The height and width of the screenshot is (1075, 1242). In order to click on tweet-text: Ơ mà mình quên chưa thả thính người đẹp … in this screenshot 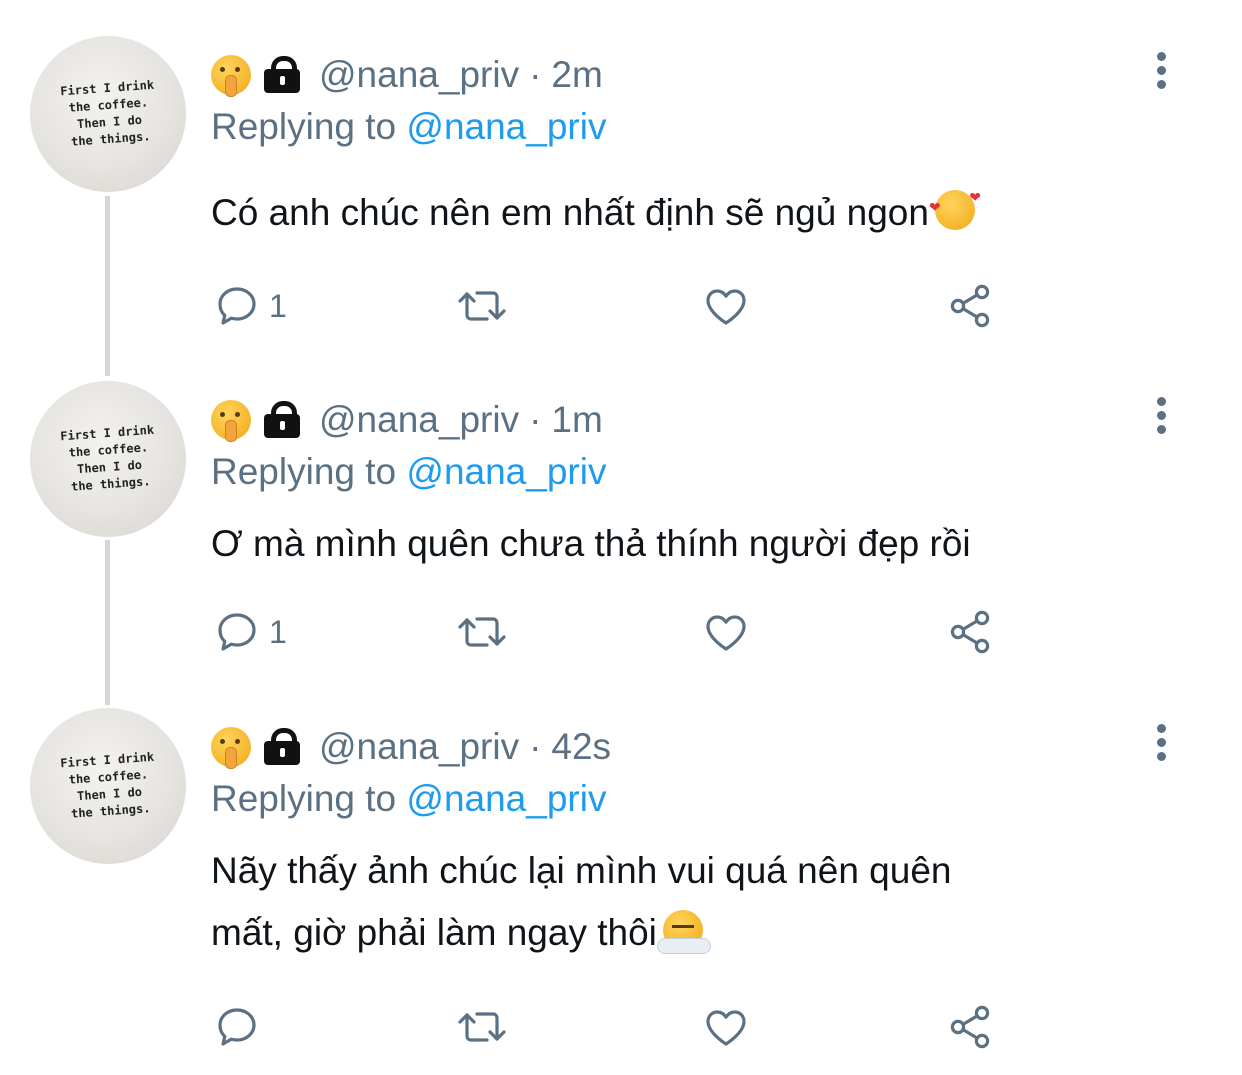, I will do `click(691, 544)`.